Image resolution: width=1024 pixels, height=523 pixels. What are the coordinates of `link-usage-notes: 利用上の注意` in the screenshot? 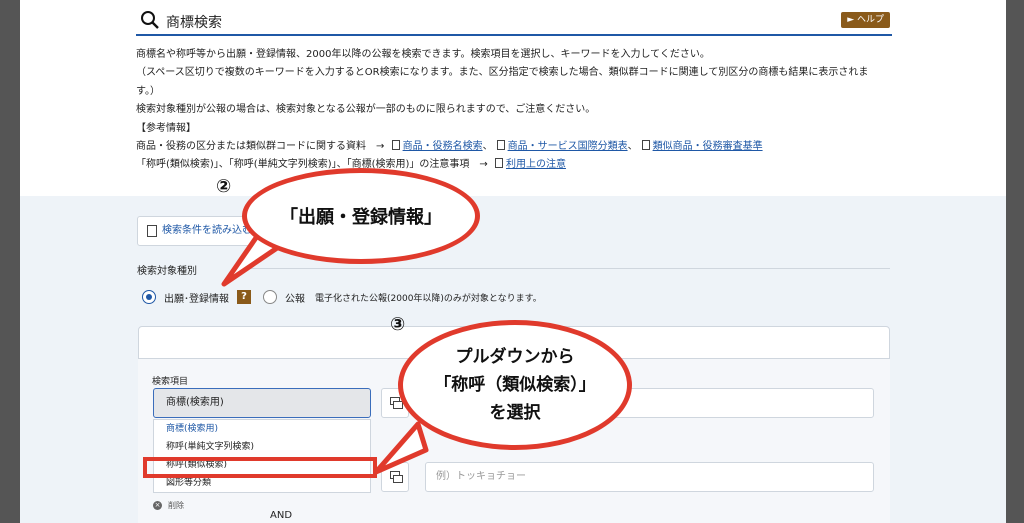 It's located at (536, 164).